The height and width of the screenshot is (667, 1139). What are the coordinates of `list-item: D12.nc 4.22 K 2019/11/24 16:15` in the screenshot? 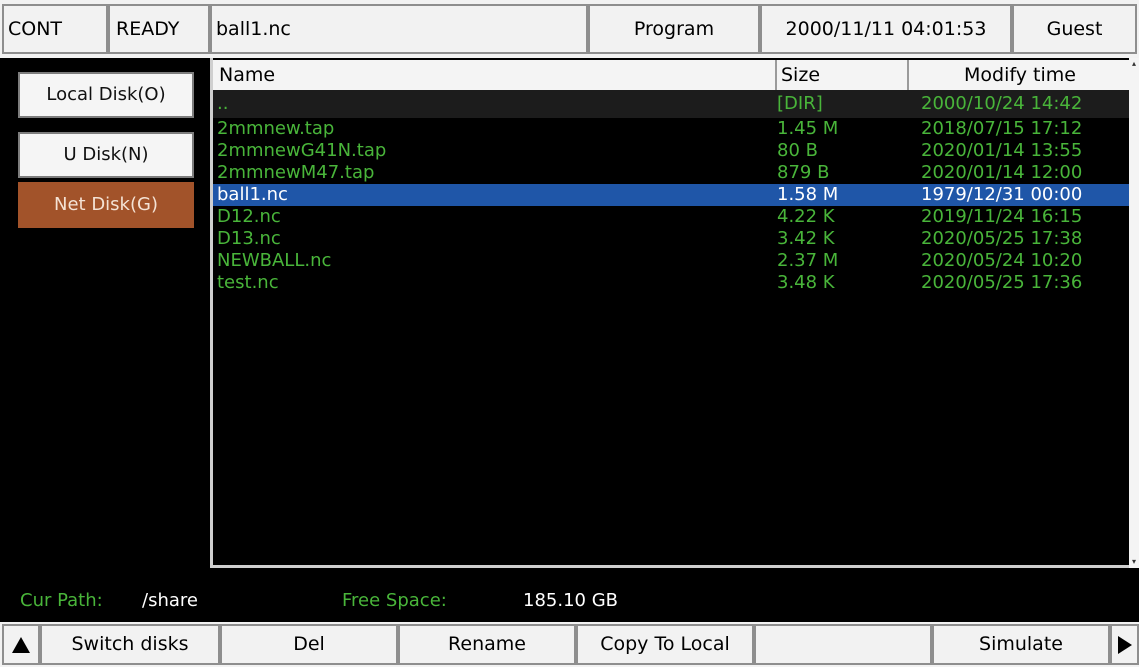 It's located at (671, 217).